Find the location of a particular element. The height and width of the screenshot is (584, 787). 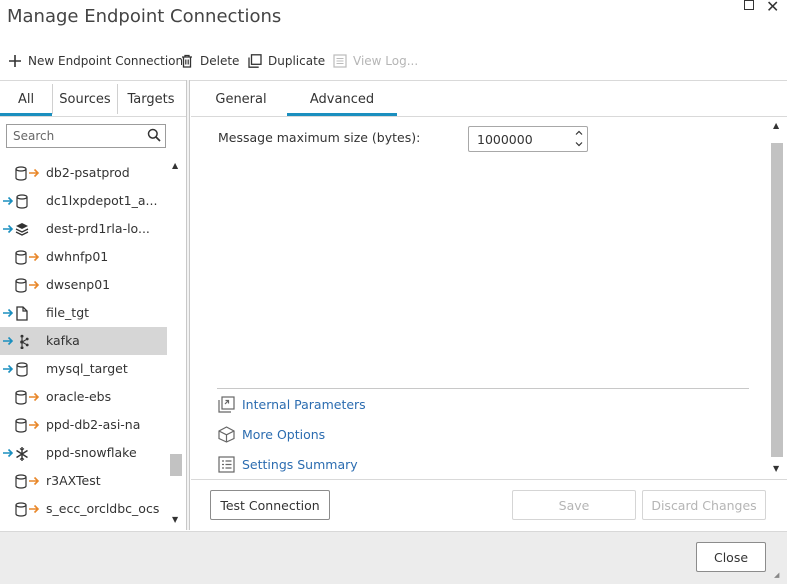

tab-targets: Targets is located at coordinates (151, 99).